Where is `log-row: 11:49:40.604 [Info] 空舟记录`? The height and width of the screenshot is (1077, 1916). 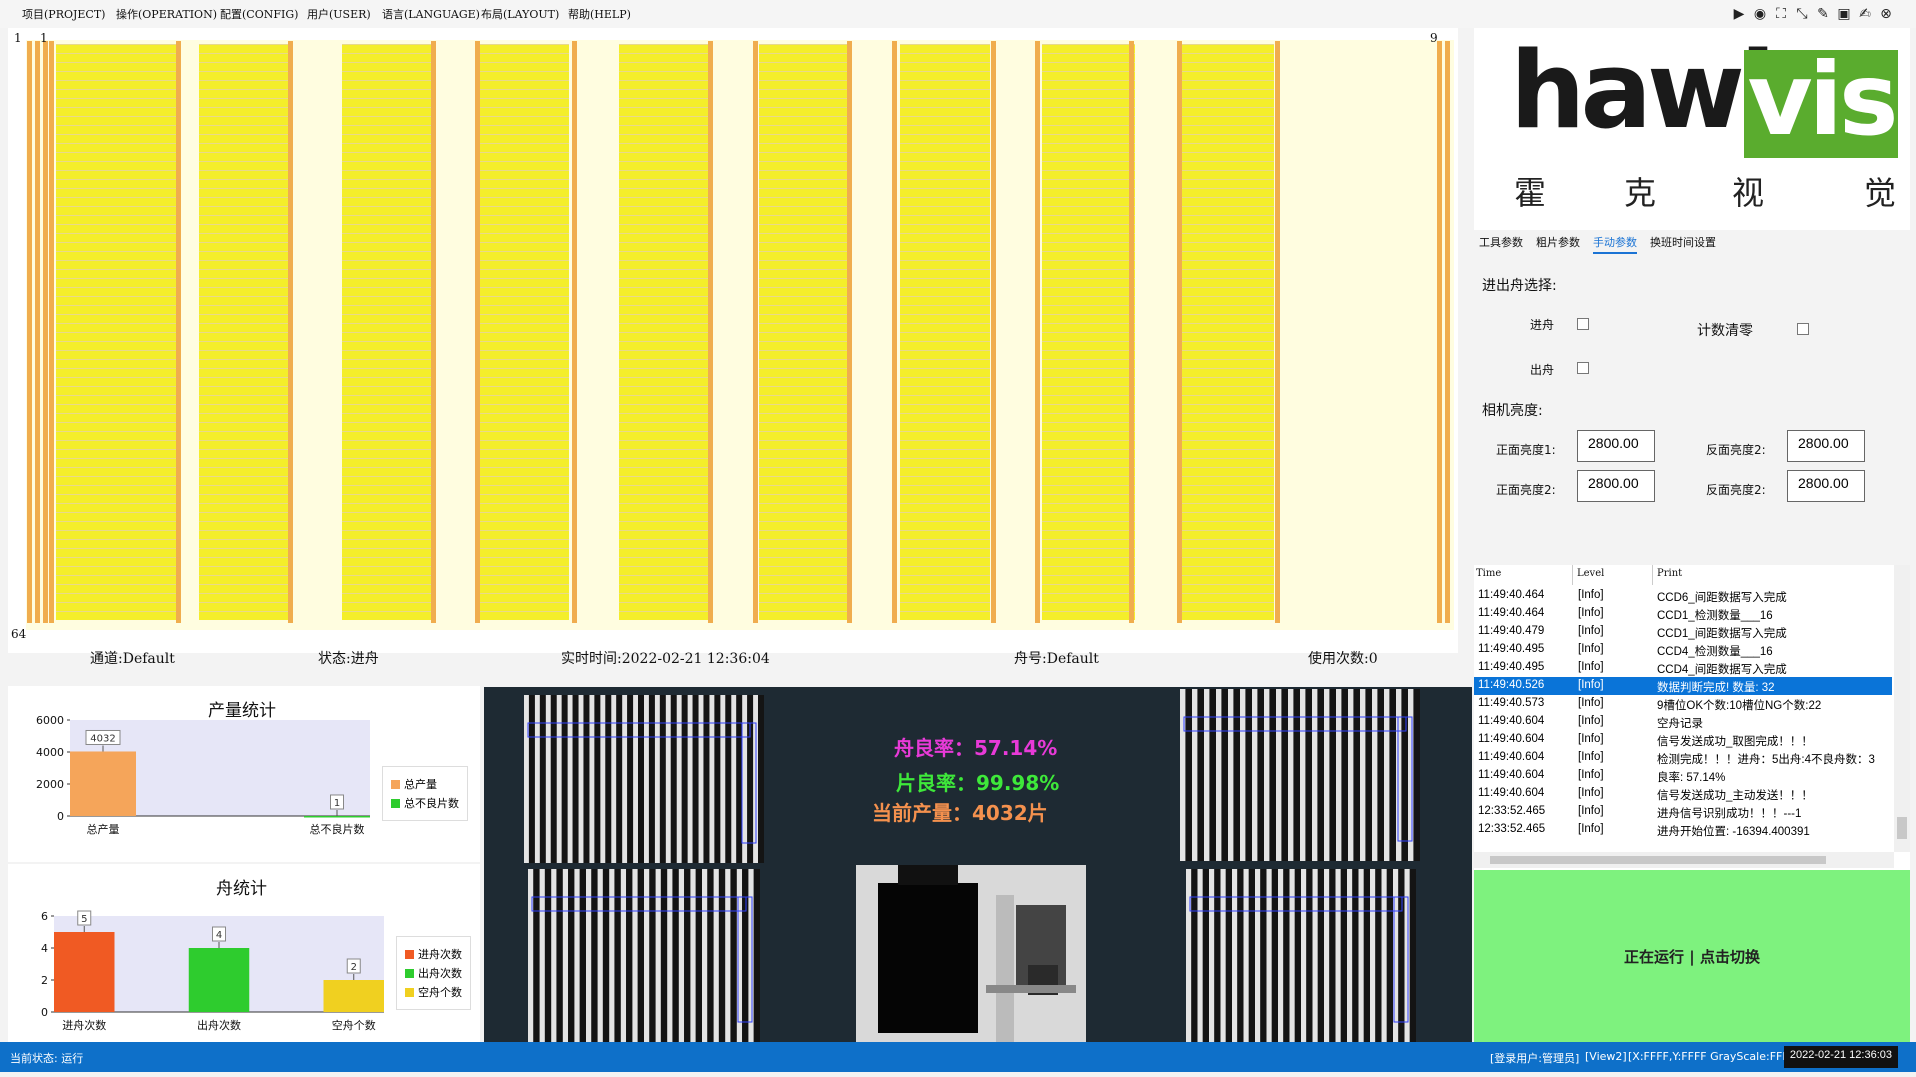 log-row: 11:49:40.604 [Info] 空舟记录 is located at coordinates (1683, 722).